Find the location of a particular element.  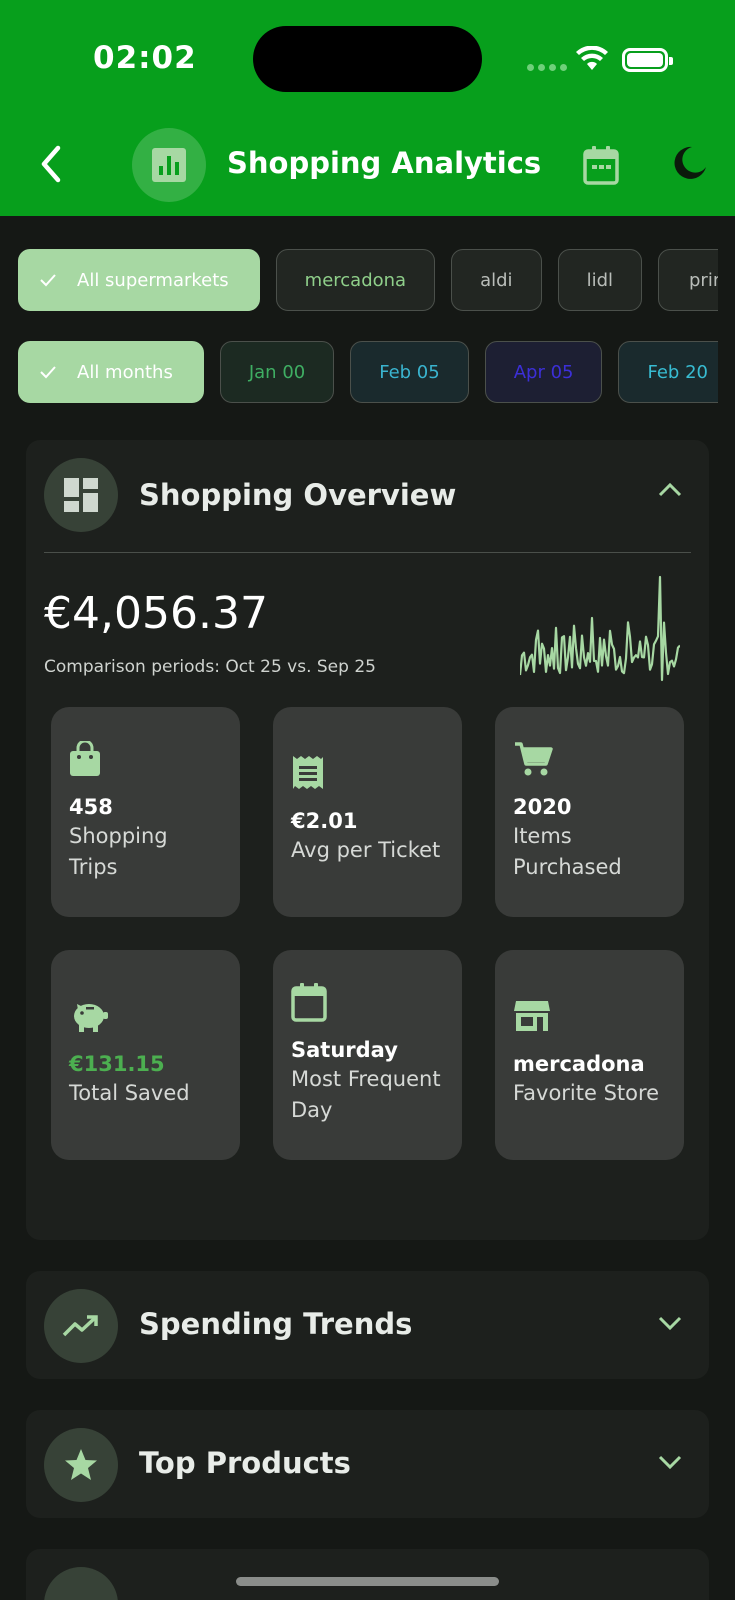

chip-label: Feb 05 is located at coordinates (409, 372).